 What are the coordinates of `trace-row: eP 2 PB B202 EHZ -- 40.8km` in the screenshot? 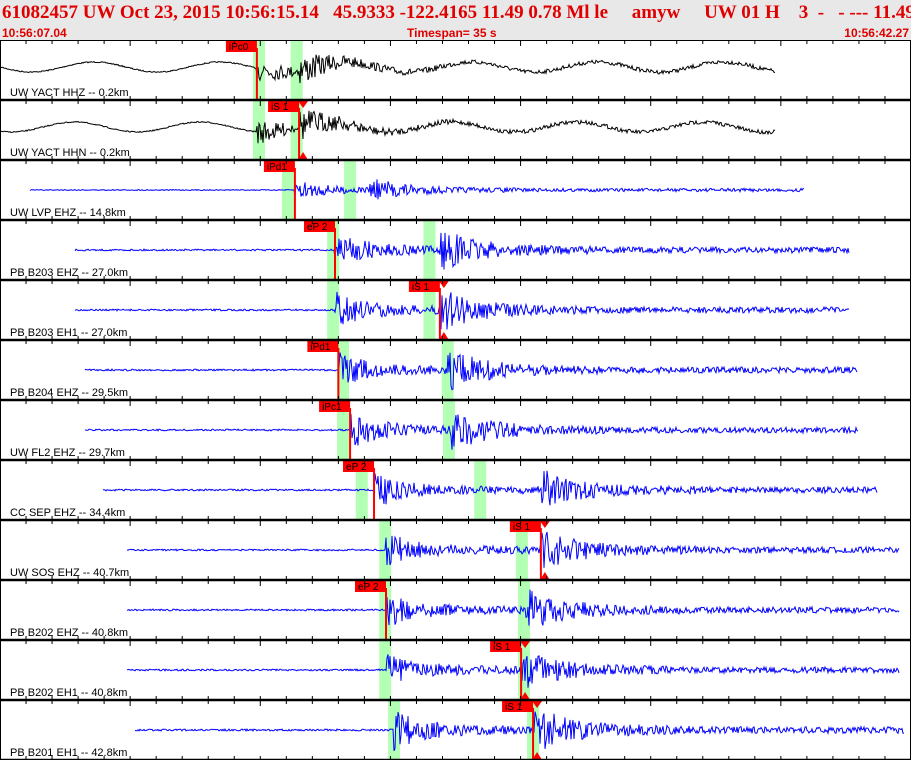 It's located at (455, 610).